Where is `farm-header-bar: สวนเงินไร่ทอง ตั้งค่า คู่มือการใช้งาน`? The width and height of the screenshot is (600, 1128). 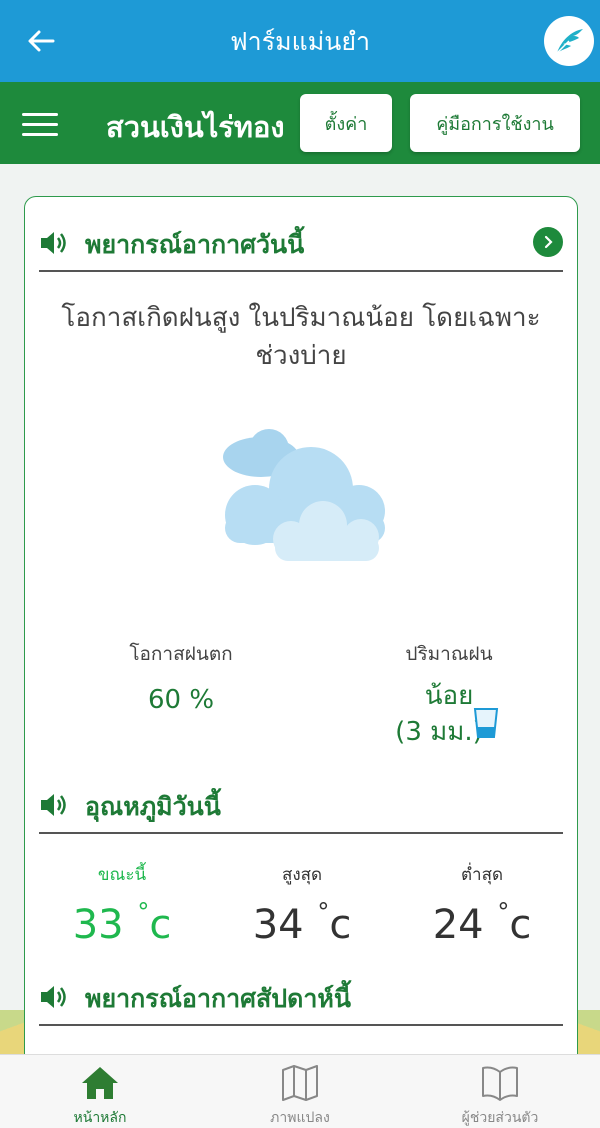 farm-header-bar: สวนเงินไร่ทอง ตั้งค่า คู่มือการใช้งาน is located at coordinates (300, 123).